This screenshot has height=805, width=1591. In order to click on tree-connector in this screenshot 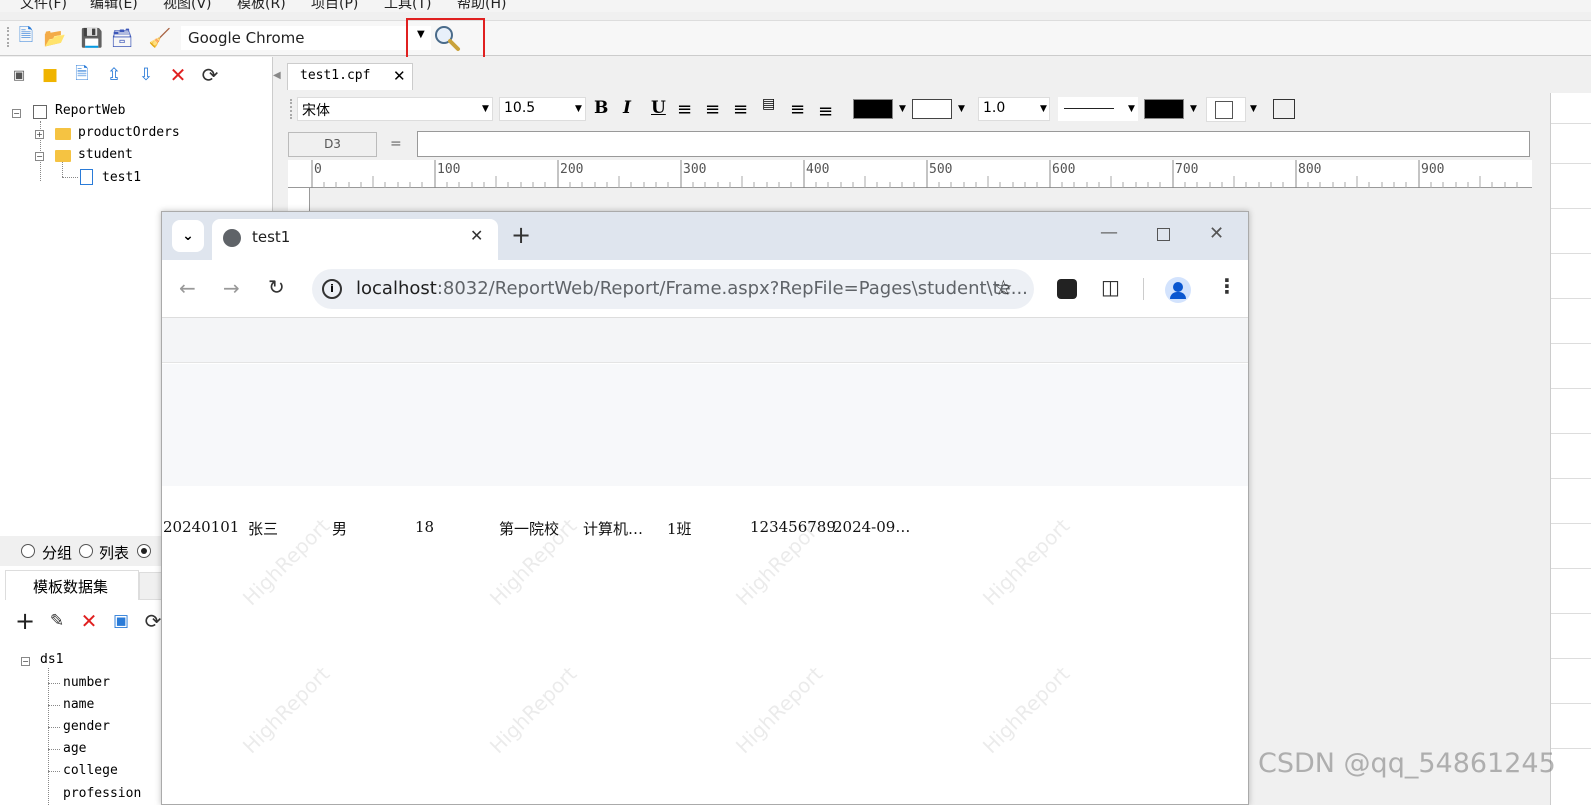, I will do `click(54, 705)`.